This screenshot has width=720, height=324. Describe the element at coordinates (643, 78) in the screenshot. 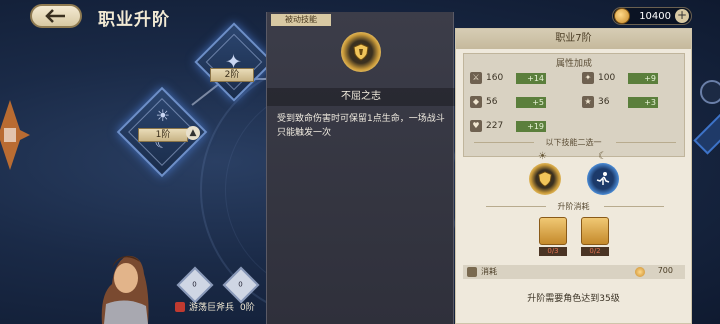

I see `attribute-increase: +9` at that location.